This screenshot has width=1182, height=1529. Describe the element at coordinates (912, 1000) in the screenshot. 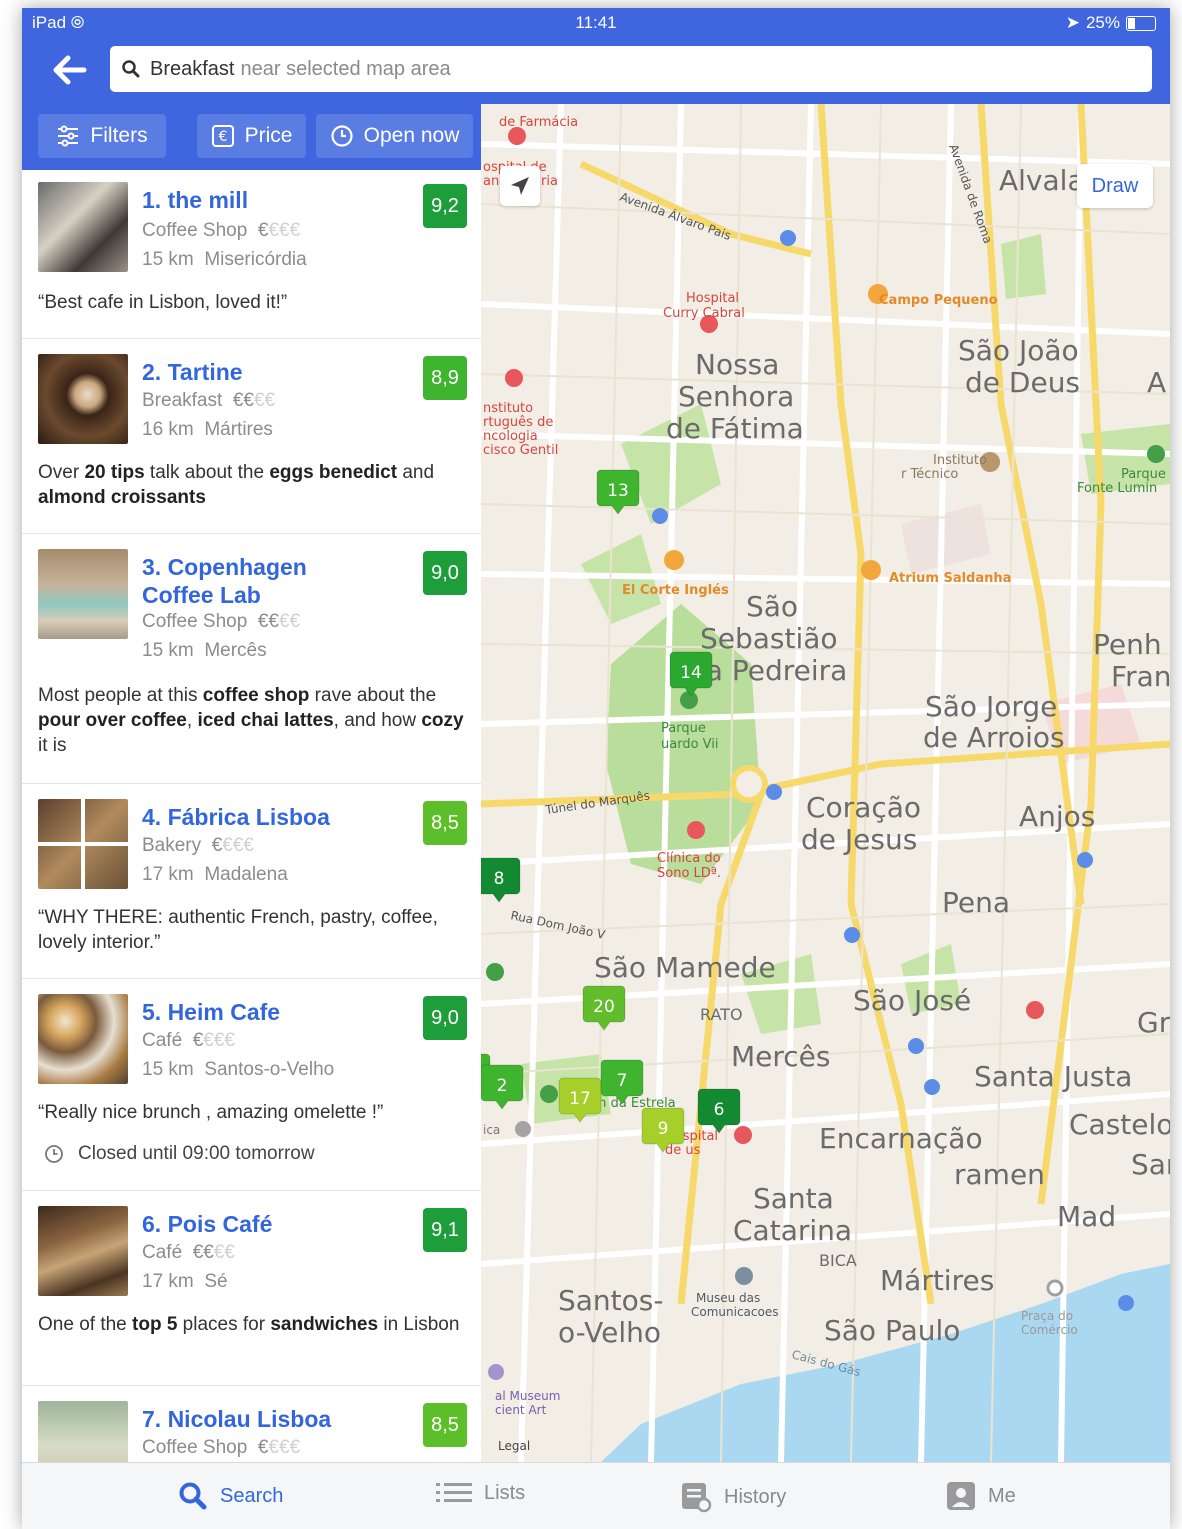

I see `map-label-sao-jose: São José` at that location.